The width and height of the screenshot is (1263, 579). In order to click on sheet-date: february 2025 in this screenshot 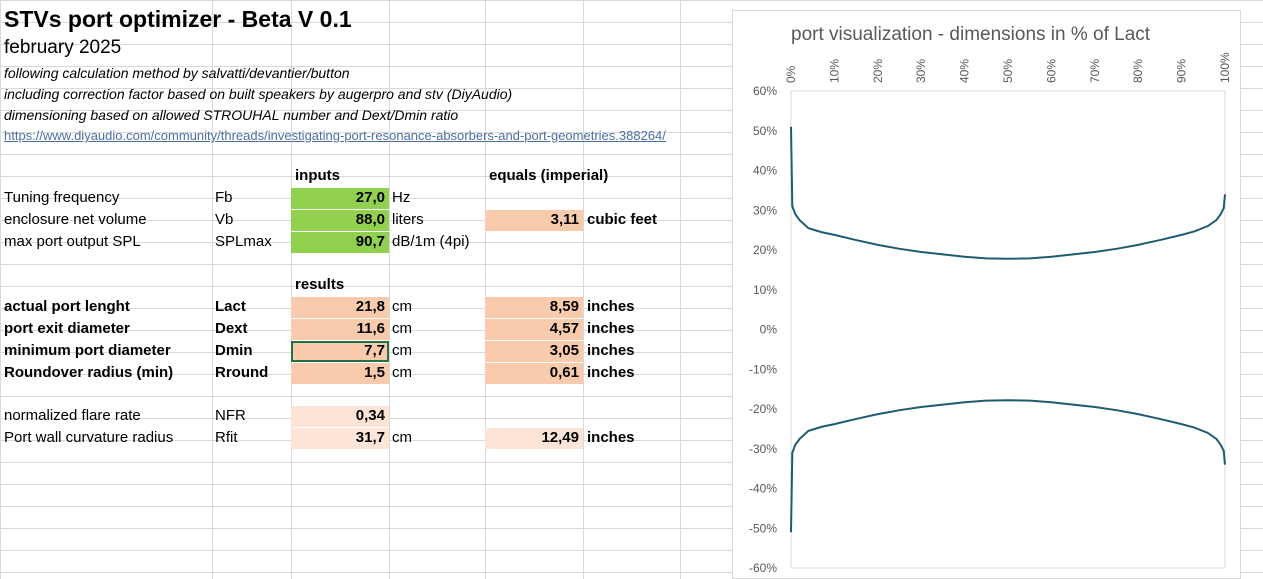, I will do `click(63, 47)`.